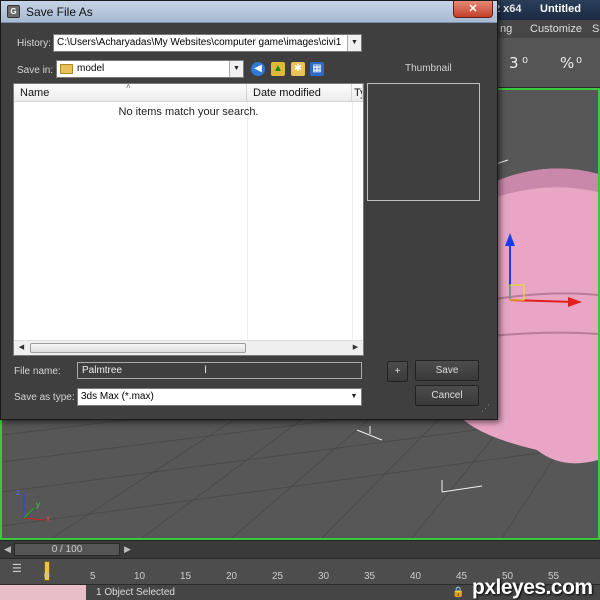 The image size is (600, 600). I want to click on app-icon: G, so click(13, 11).